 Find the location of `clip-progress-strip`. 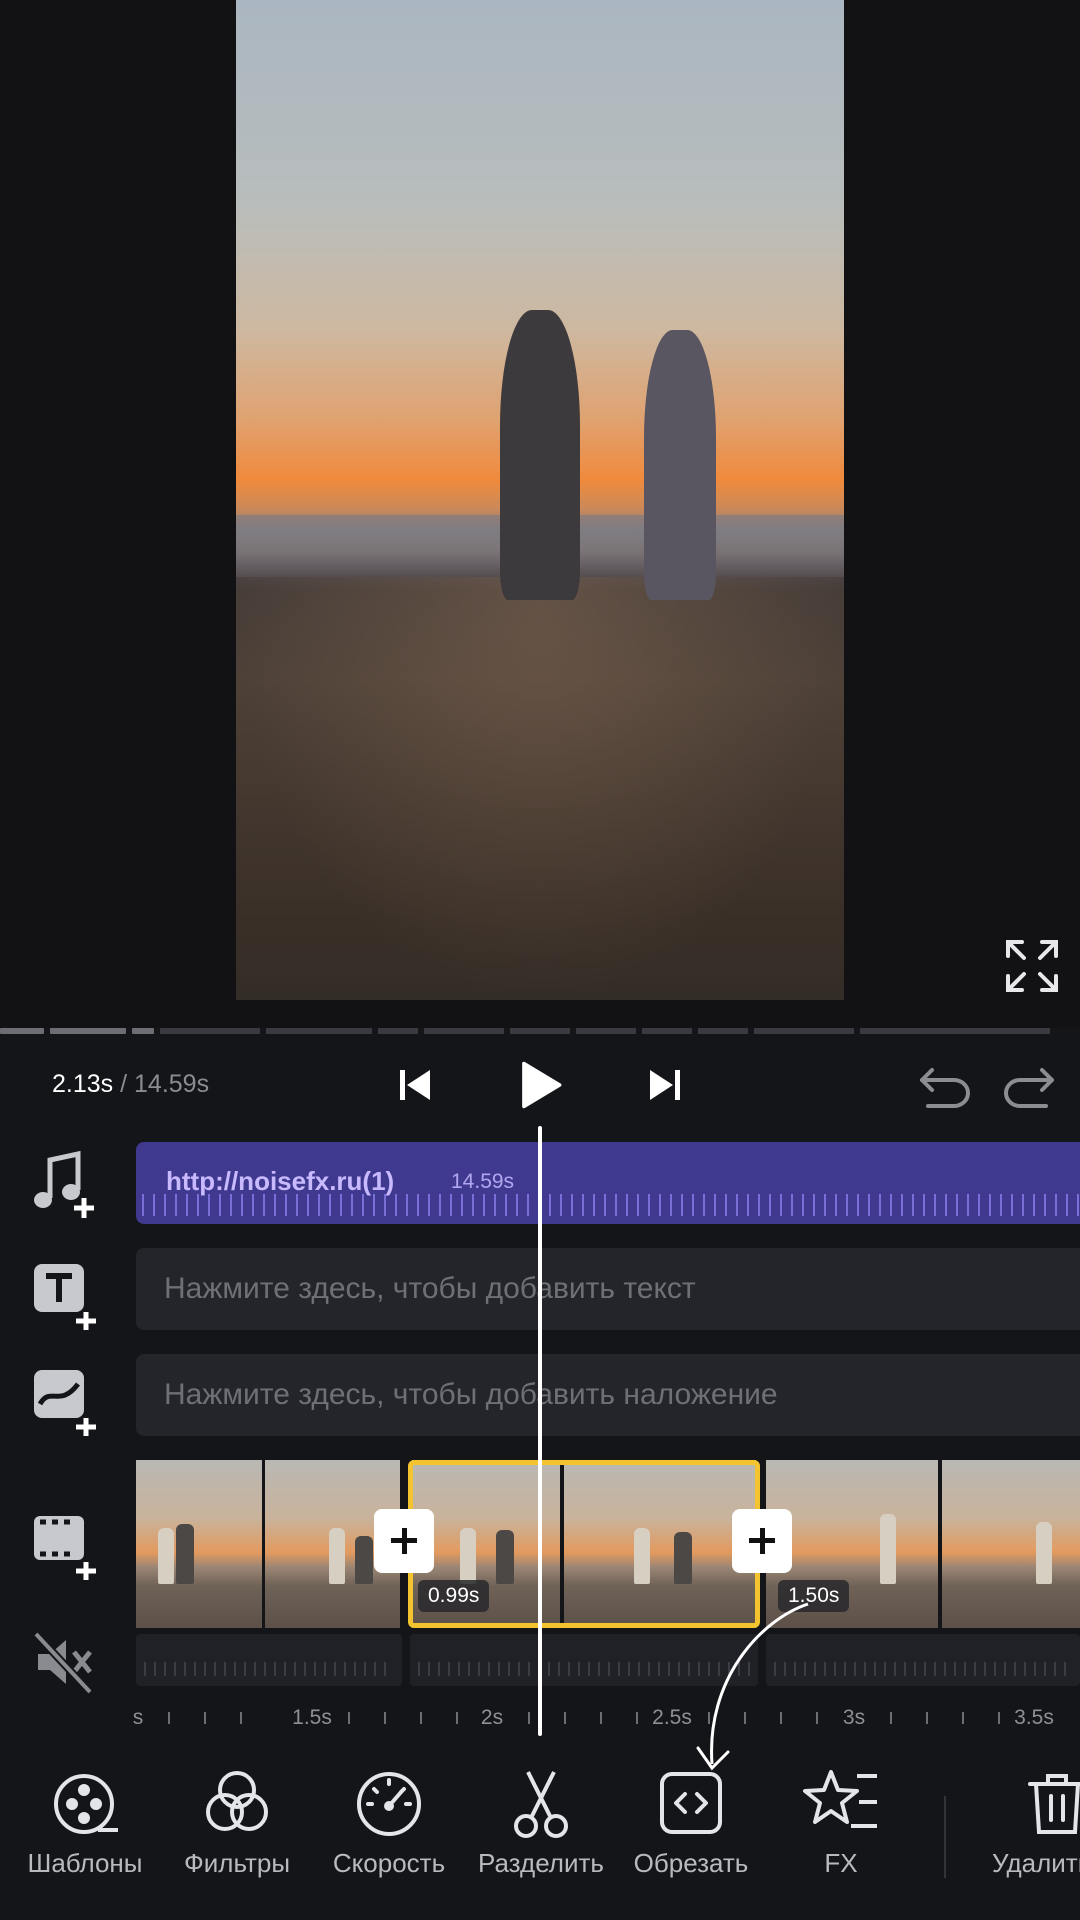

clip-progress-strip is located at coordinates (540, 1031).